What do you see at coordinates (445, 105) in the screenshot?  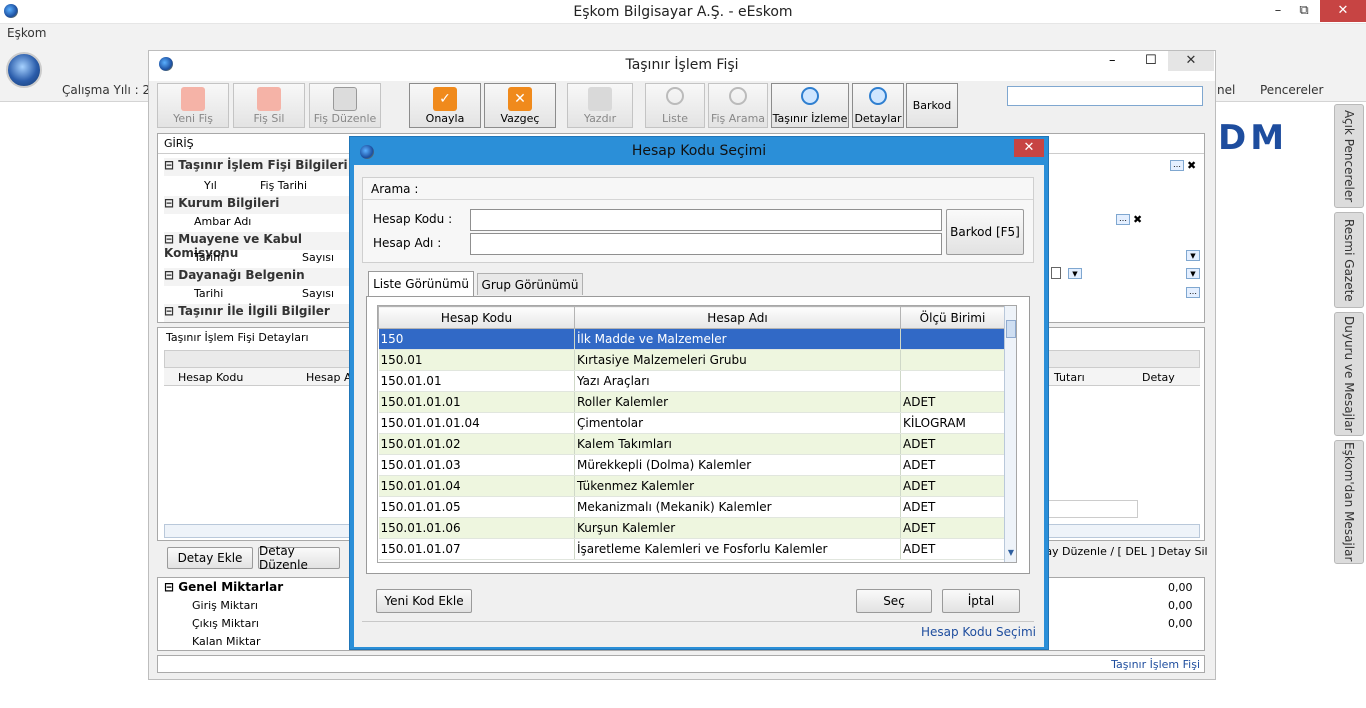 I see `onayla-button: ✓ Onayla` at bounding box center [445, 105].